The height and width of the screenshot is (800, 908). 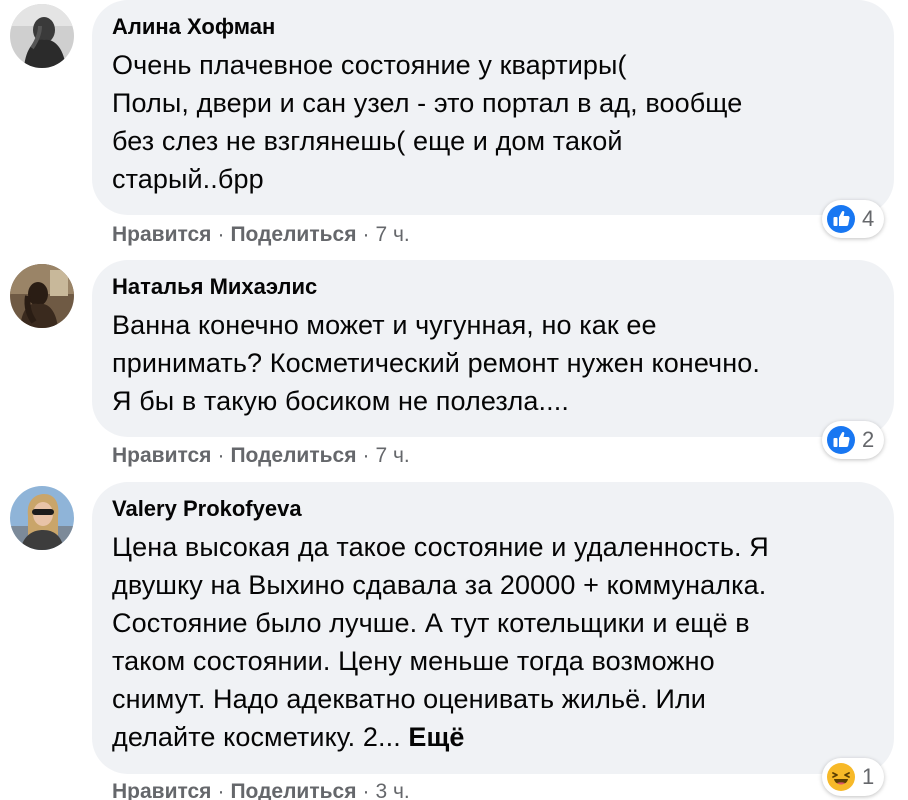 What do you see at coordinates (436, 737) in the screenshot?
I see `see-more-link: Ещё` at bounding box center [436, 737].